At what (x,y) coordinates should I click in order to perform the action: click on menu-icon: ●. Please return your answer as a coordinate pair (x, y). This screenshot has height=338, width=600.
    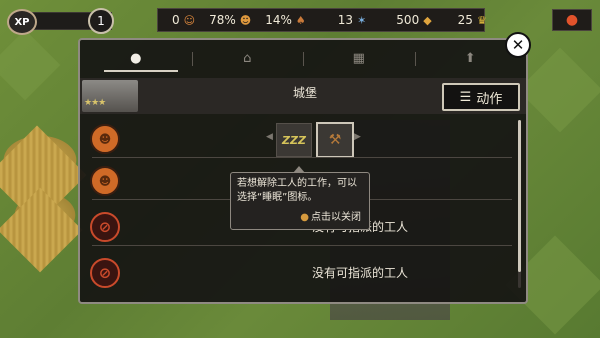
    Looking at the image, I should click on (572, 20).